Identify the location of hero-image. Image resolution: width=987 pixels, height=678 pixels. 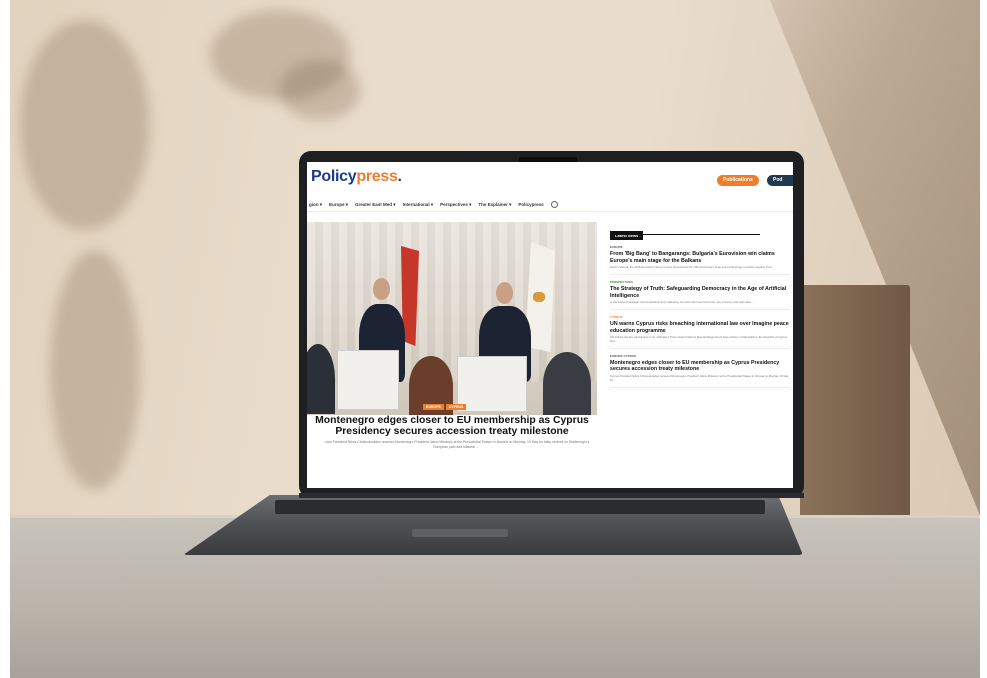
(452, 318).